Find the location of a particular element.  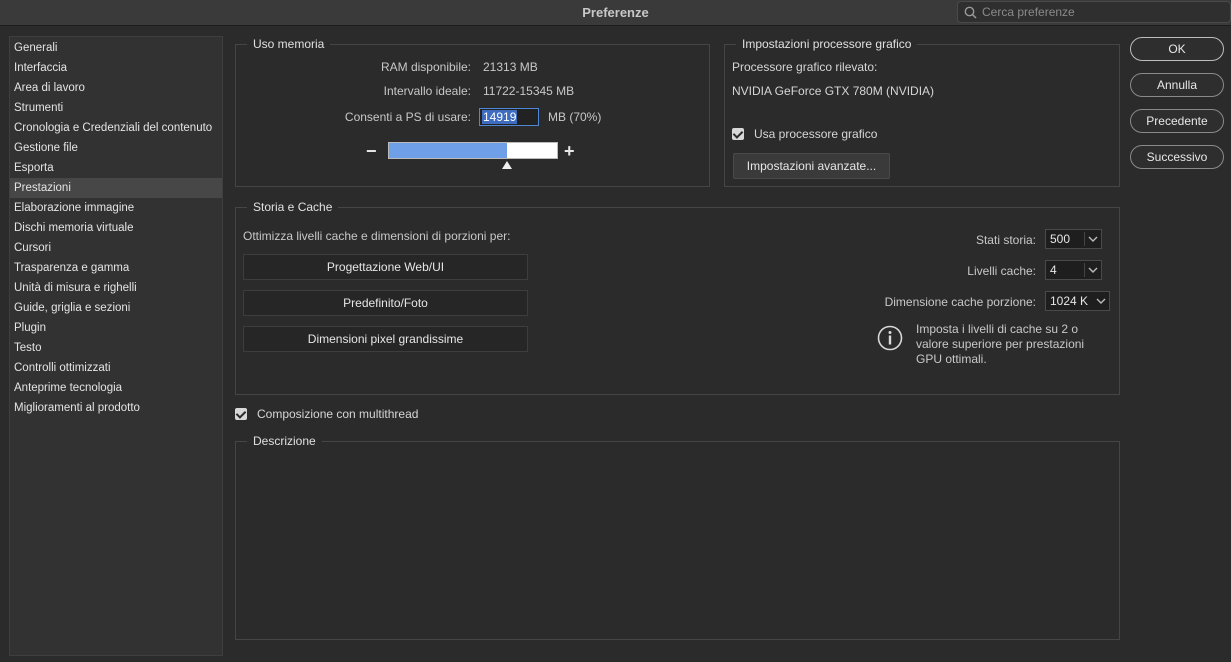

multithread-label: Composizione con multithread is located at coordinates (338, 414).